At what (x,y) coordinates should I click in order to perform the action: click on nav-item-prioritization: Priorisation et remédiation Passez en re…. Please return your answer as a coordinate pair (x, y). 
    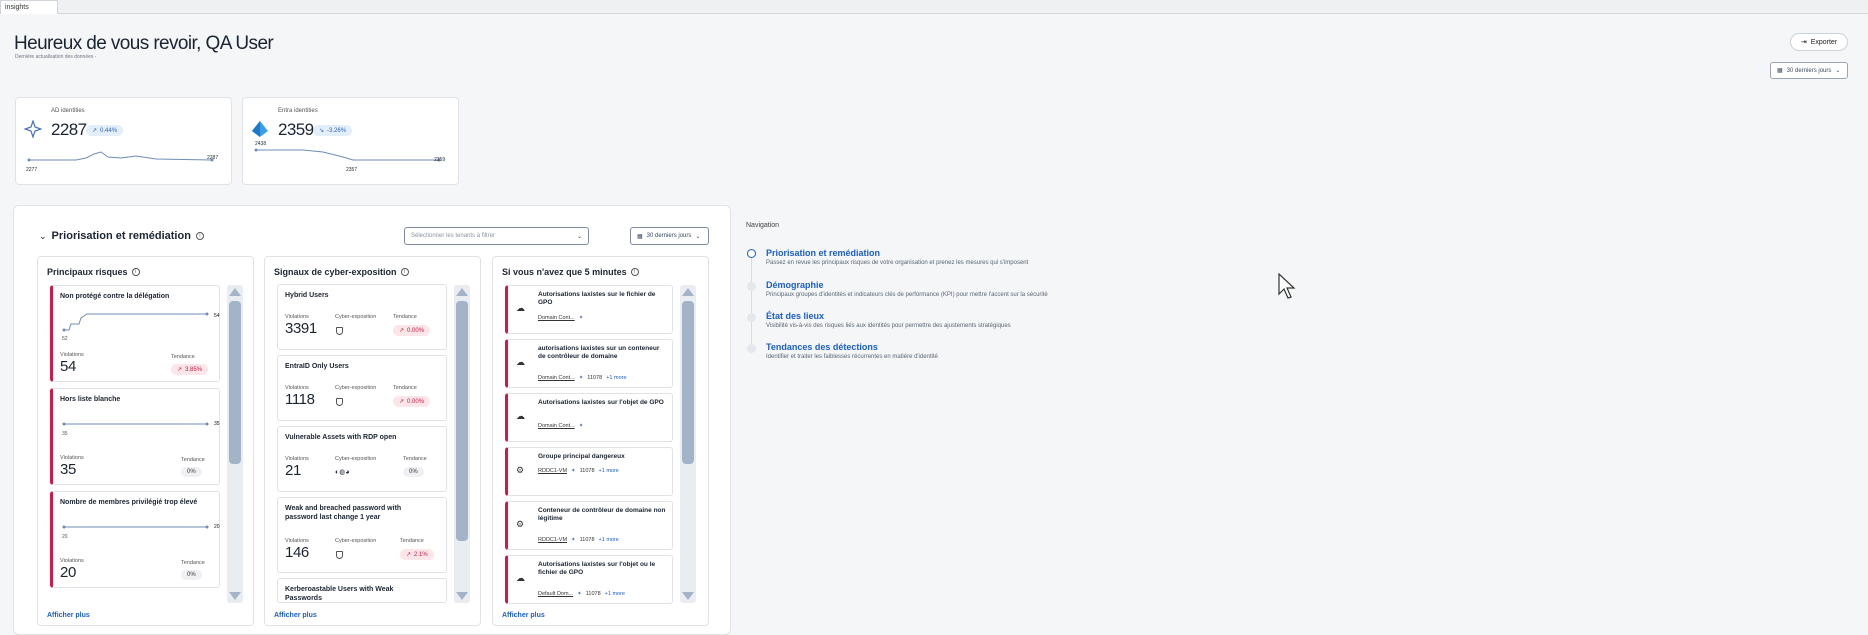
    Looking at the image, I should click on (897, 257).